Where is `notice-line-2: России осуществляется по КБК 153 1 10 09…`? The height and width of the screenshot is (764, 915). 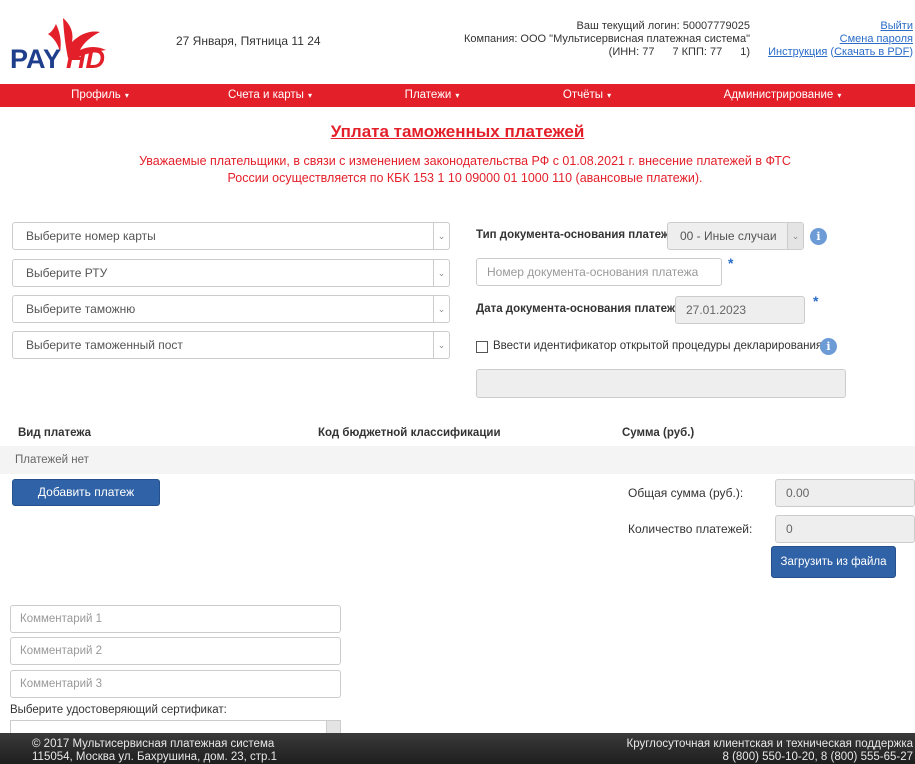 notice-line-2: России осуществляется по КБК 153 1 10 09… is located at coordinates (465, 178).